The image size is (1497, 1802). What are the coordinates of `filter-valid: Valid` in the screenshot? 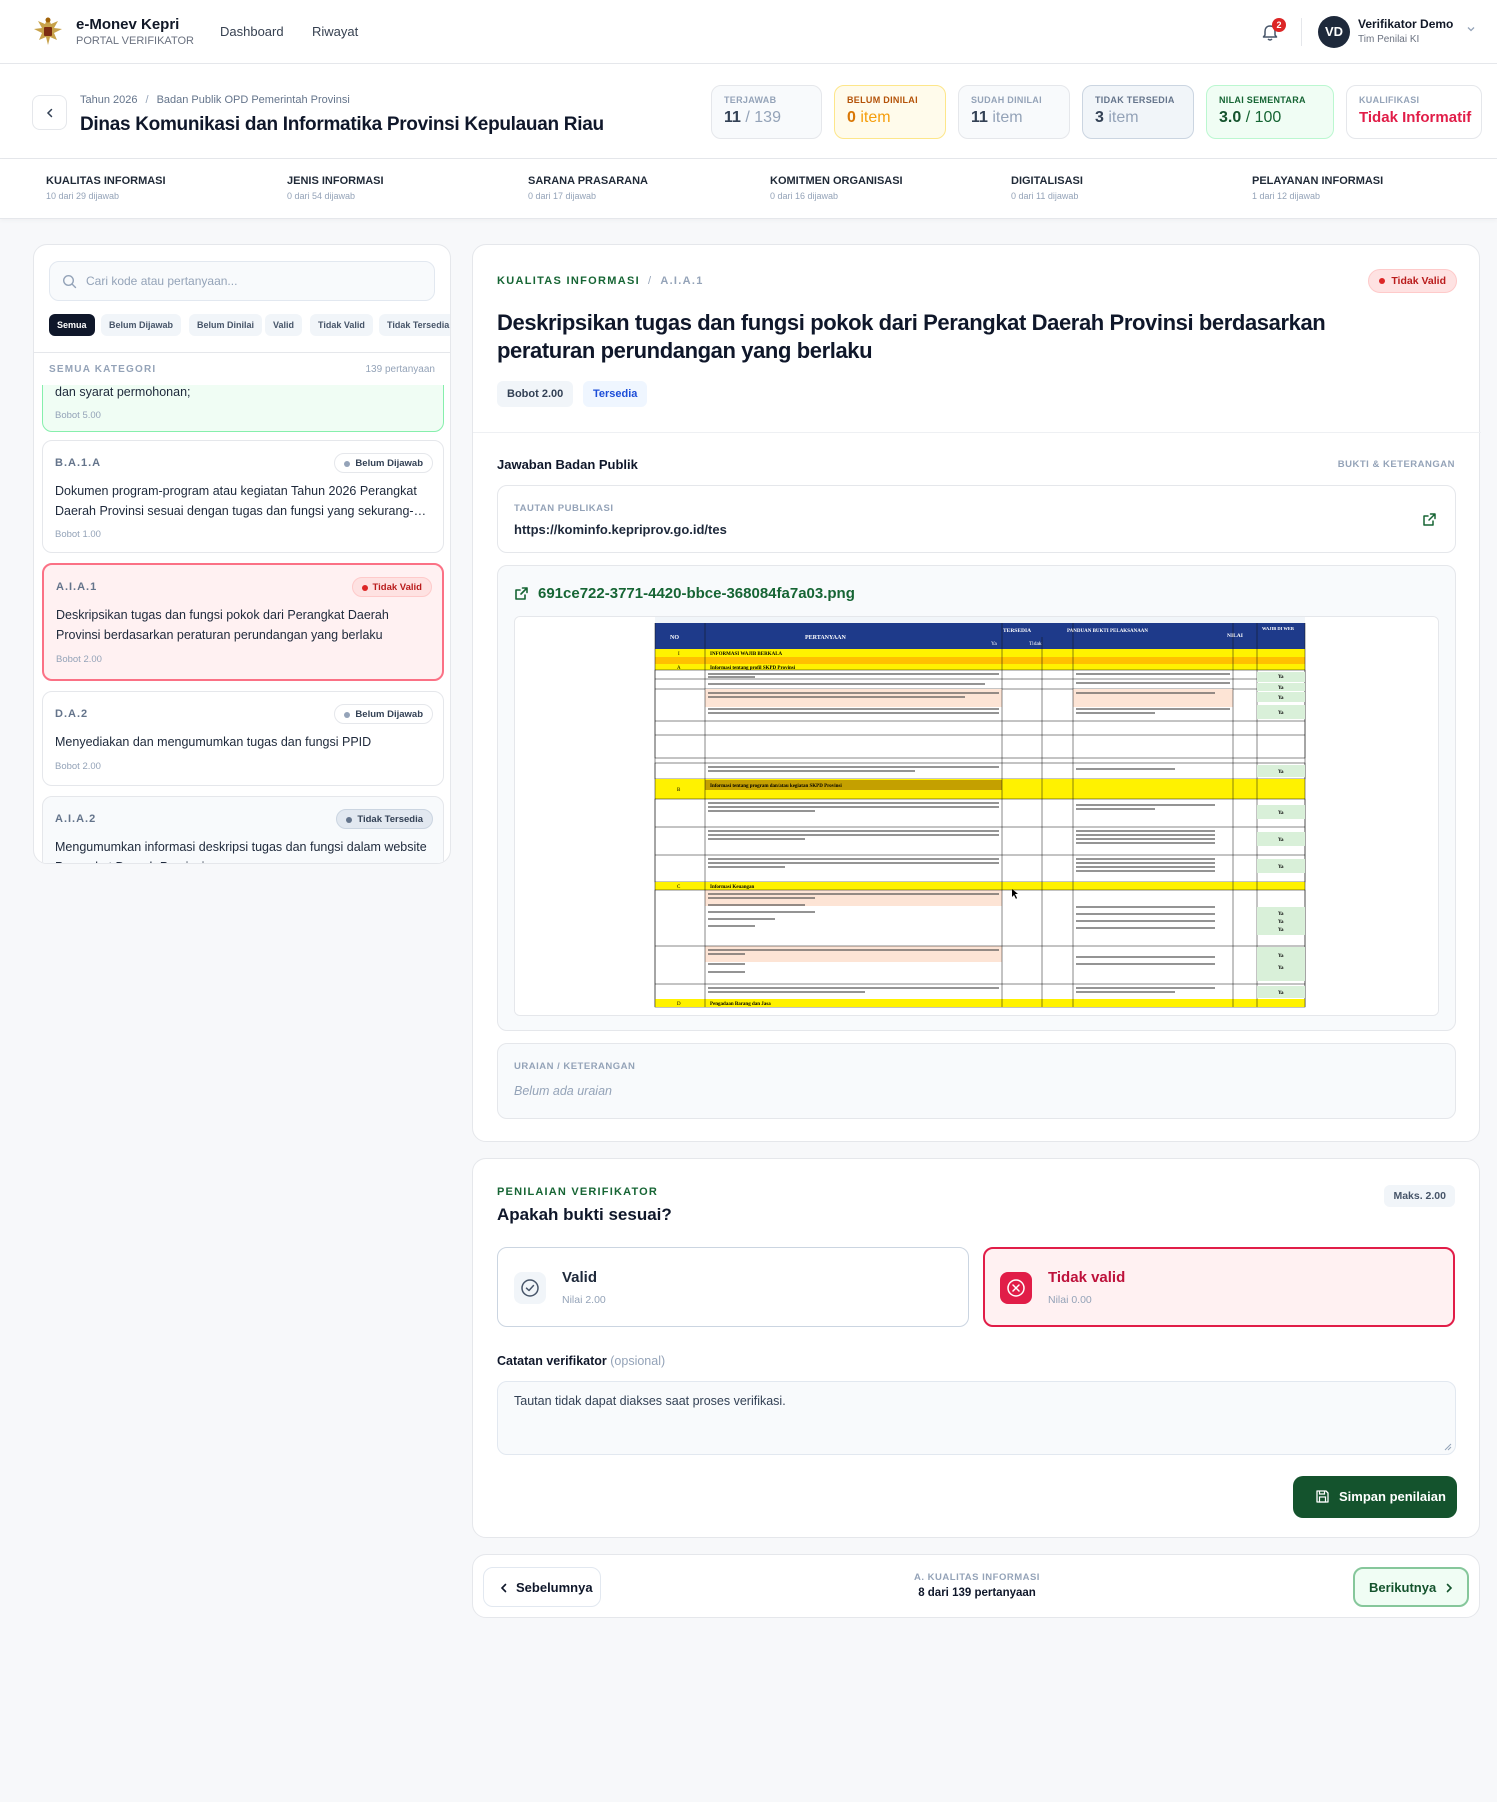 It's located at (284, 325).